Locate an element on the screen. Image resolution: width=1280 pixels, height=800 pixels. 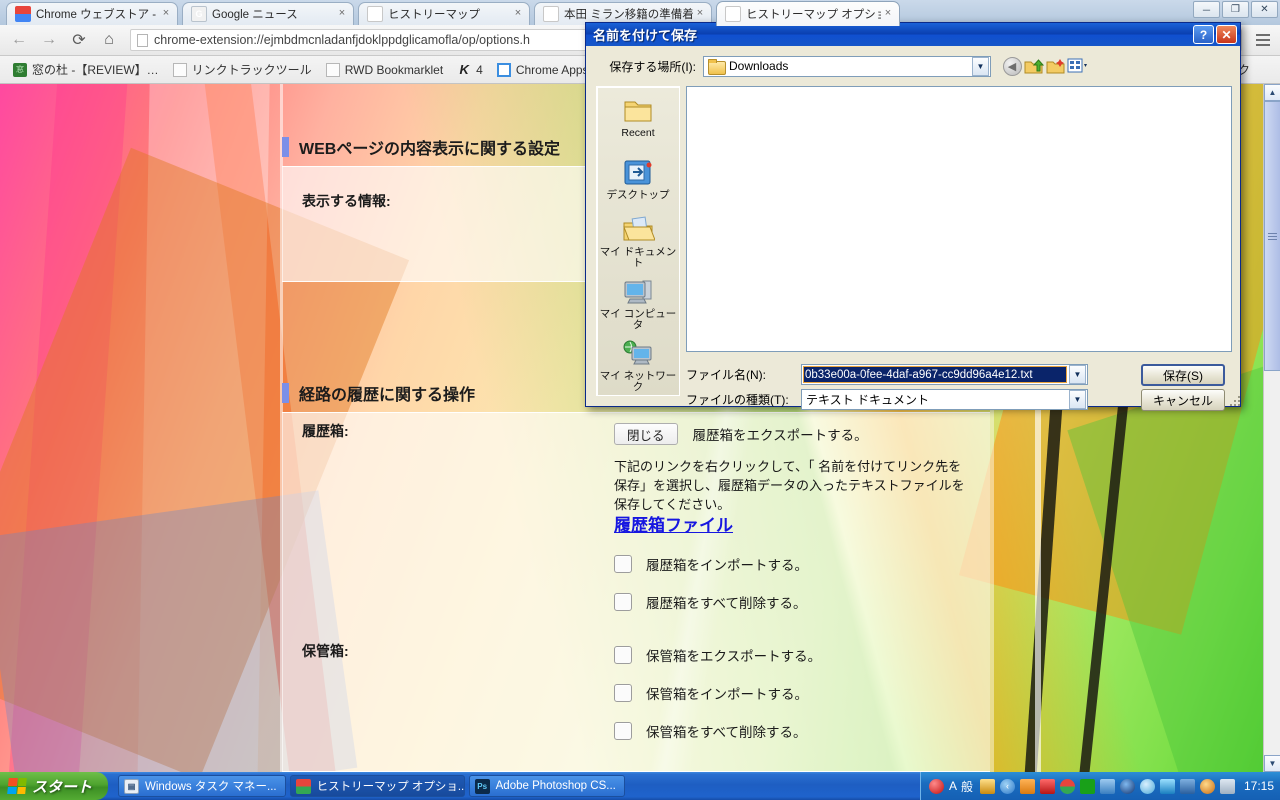
taskmanager-icon: ▤ is located at coordinates (131, 786).